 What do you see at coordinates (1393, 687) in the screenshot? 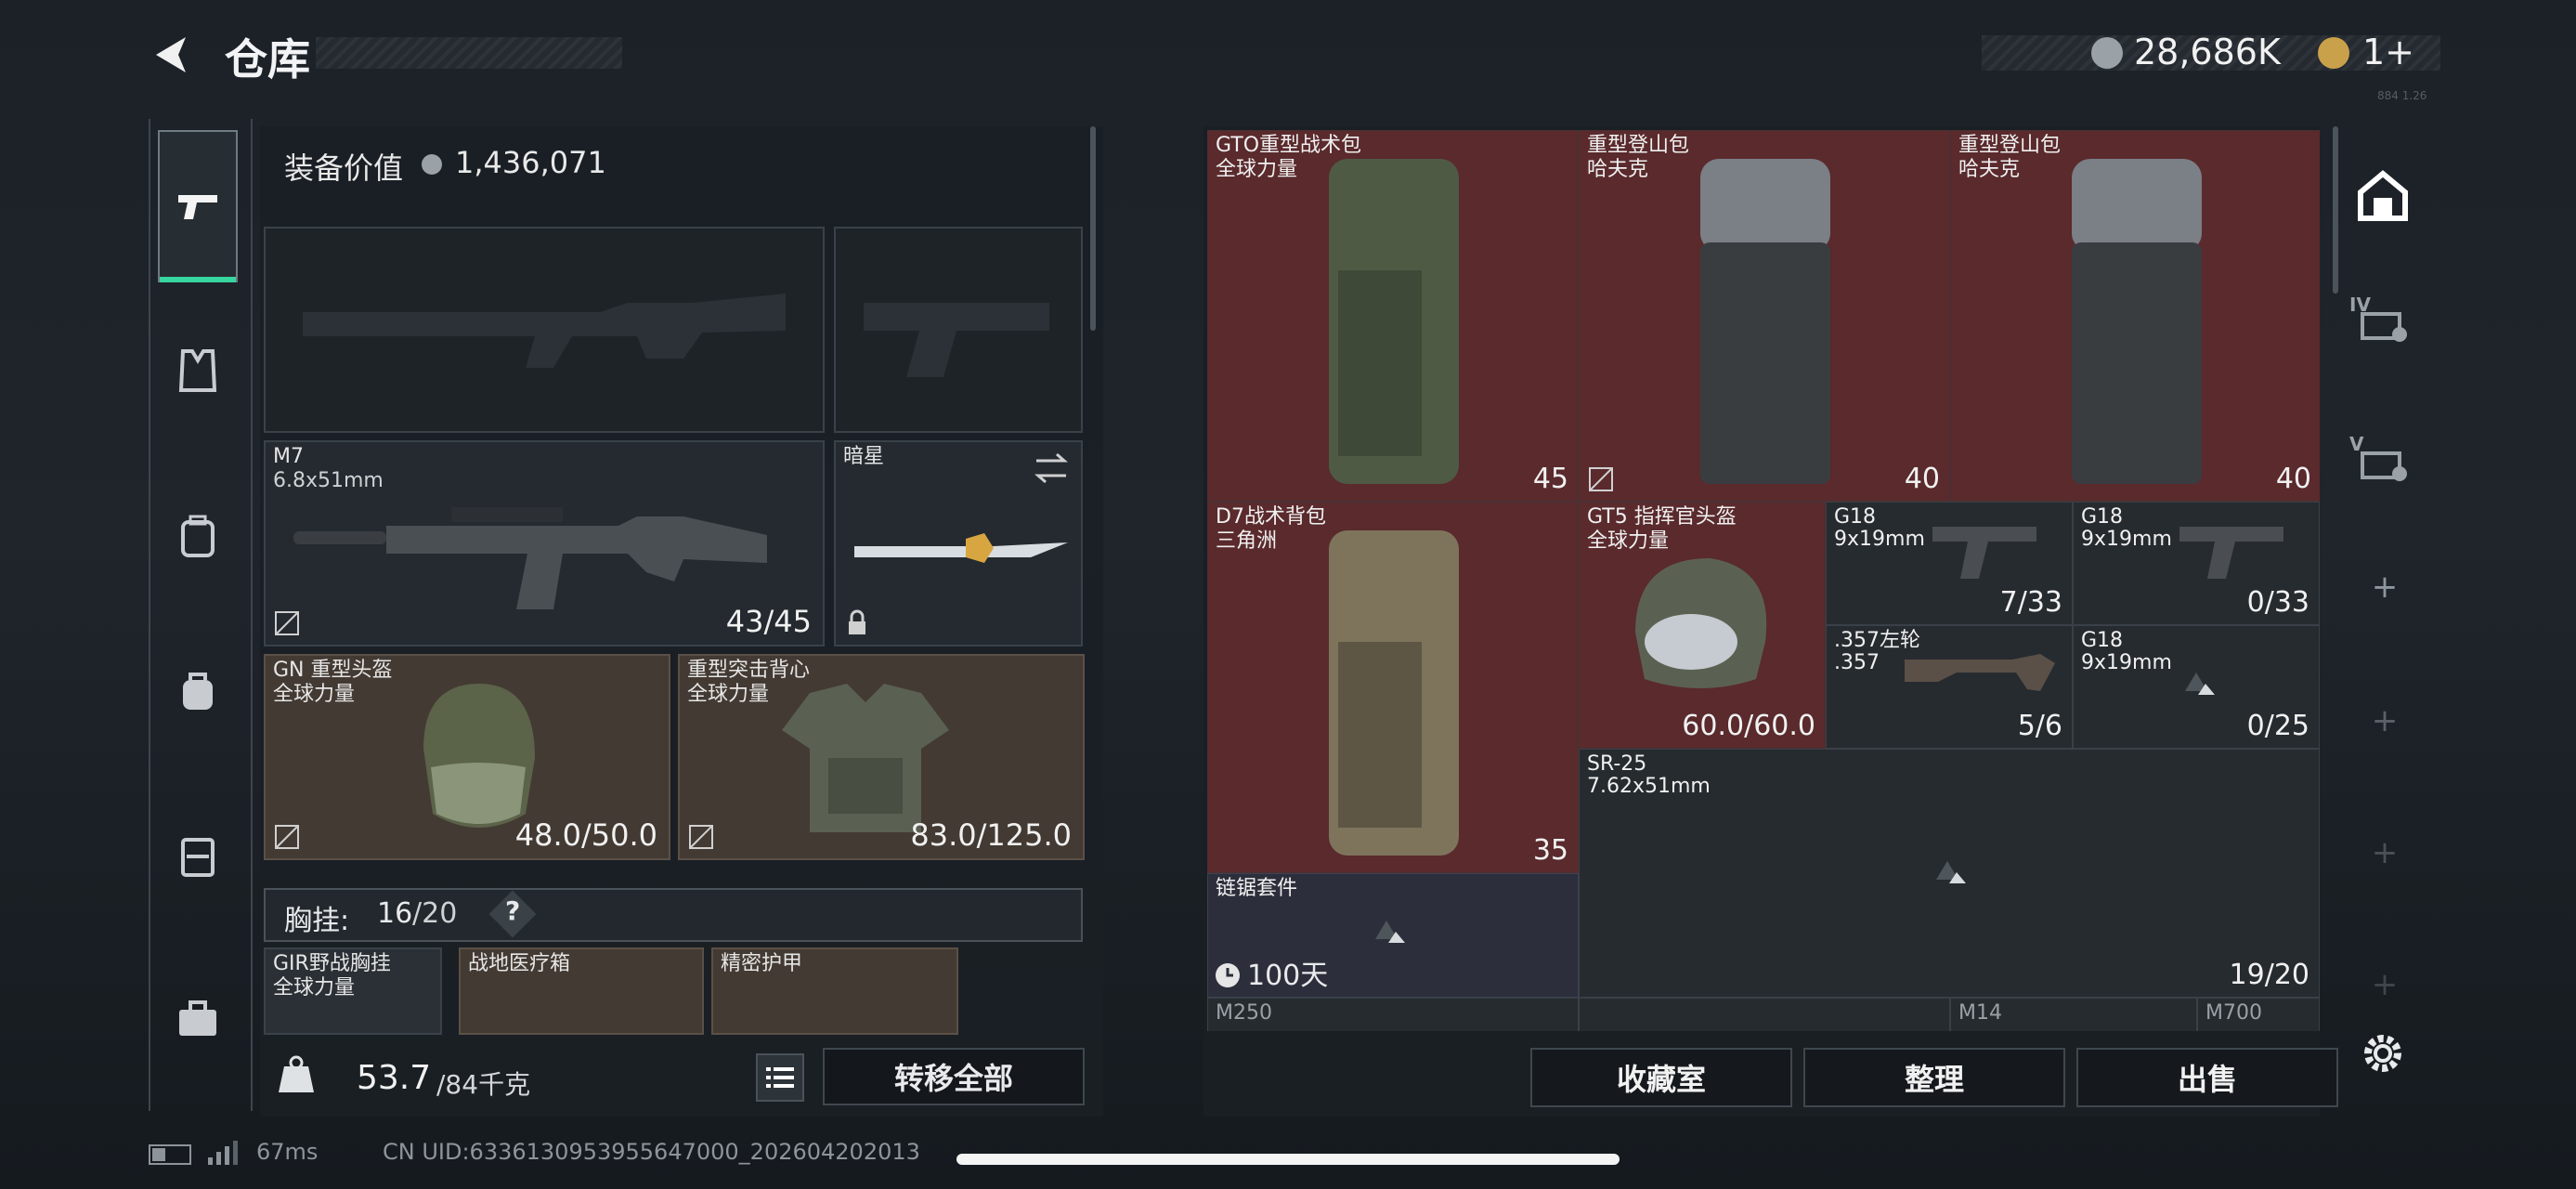
I see `stash-item-backpack: D7战术背包 三角洲 35` at bounding box center [1393, 687].